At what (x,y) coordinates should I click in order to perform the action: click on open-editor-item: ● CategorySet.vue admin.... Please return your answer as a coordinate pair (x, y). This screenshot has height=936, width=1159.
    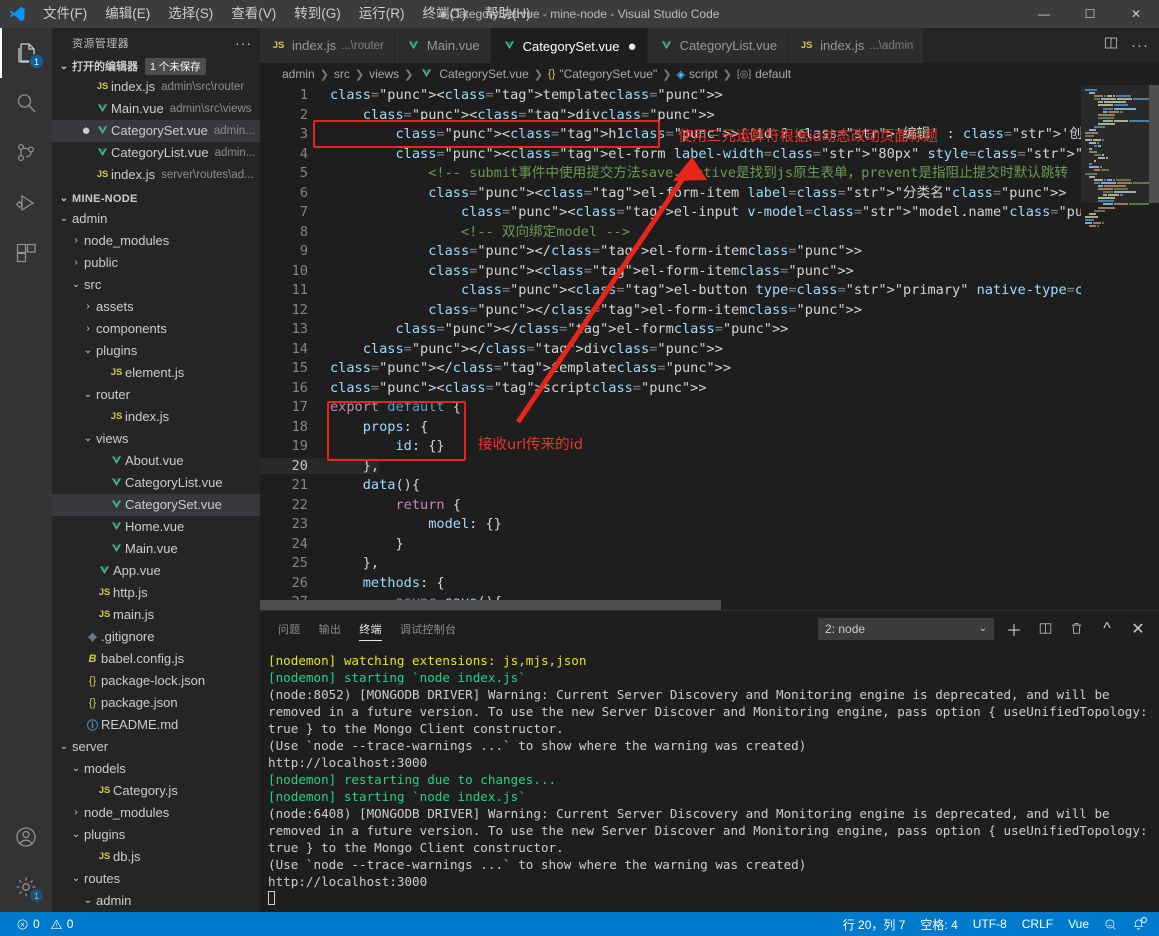
    Looking at the image, I should click on (156, 130).